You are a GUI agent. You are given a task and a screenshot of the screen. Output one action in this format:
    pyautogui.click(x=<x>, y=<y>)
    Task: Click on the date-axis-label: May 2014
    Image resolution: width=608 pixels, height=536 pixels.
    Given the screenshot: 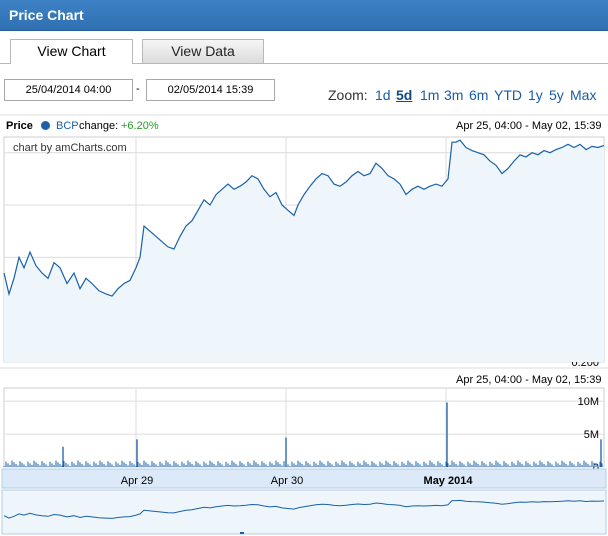 What is the action you would take?
    pyautogui.click(x=449, y=481)
    